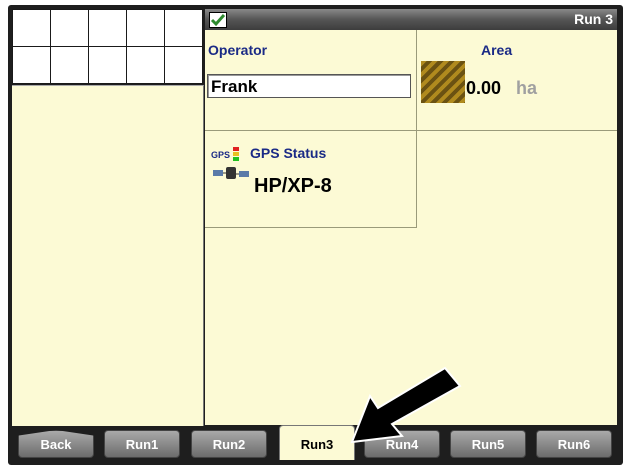  Describe the element at coordinates (56, 444) in the screenshot. I see `back-button: Back` at that location.